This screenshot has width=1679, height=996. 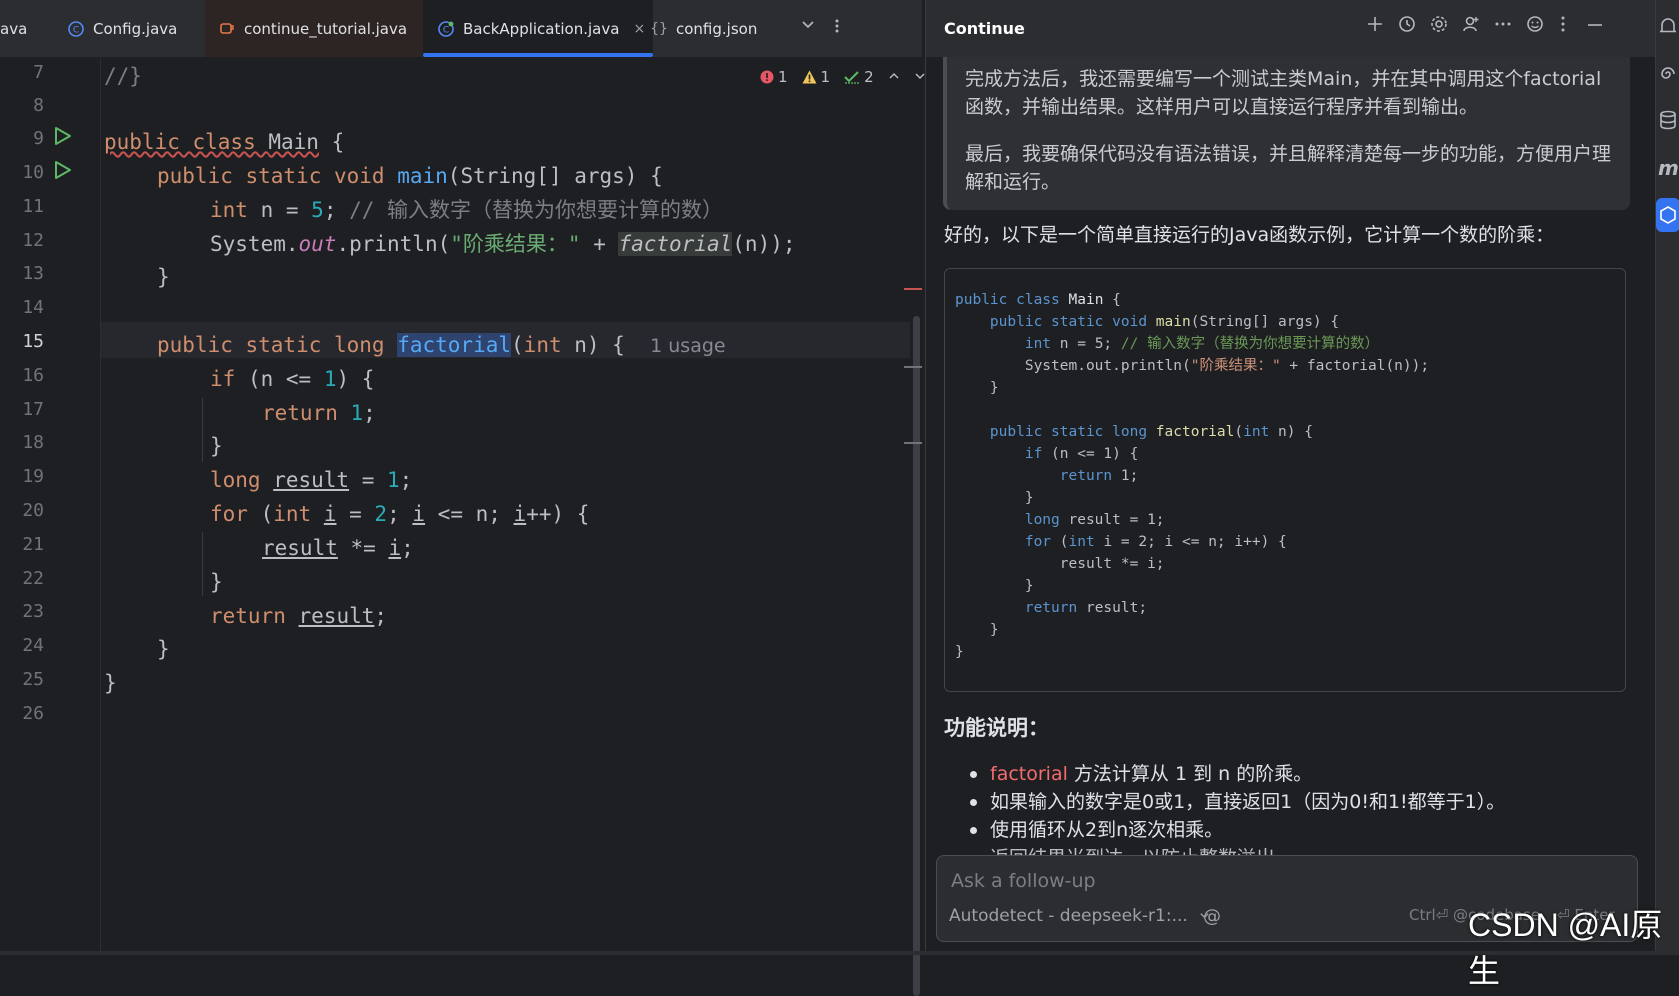 I want to click on list-item: 如果输入的数字是0或1，直接返回1（因为0!和1!都等于1）。, so click(x=1237, y=802).